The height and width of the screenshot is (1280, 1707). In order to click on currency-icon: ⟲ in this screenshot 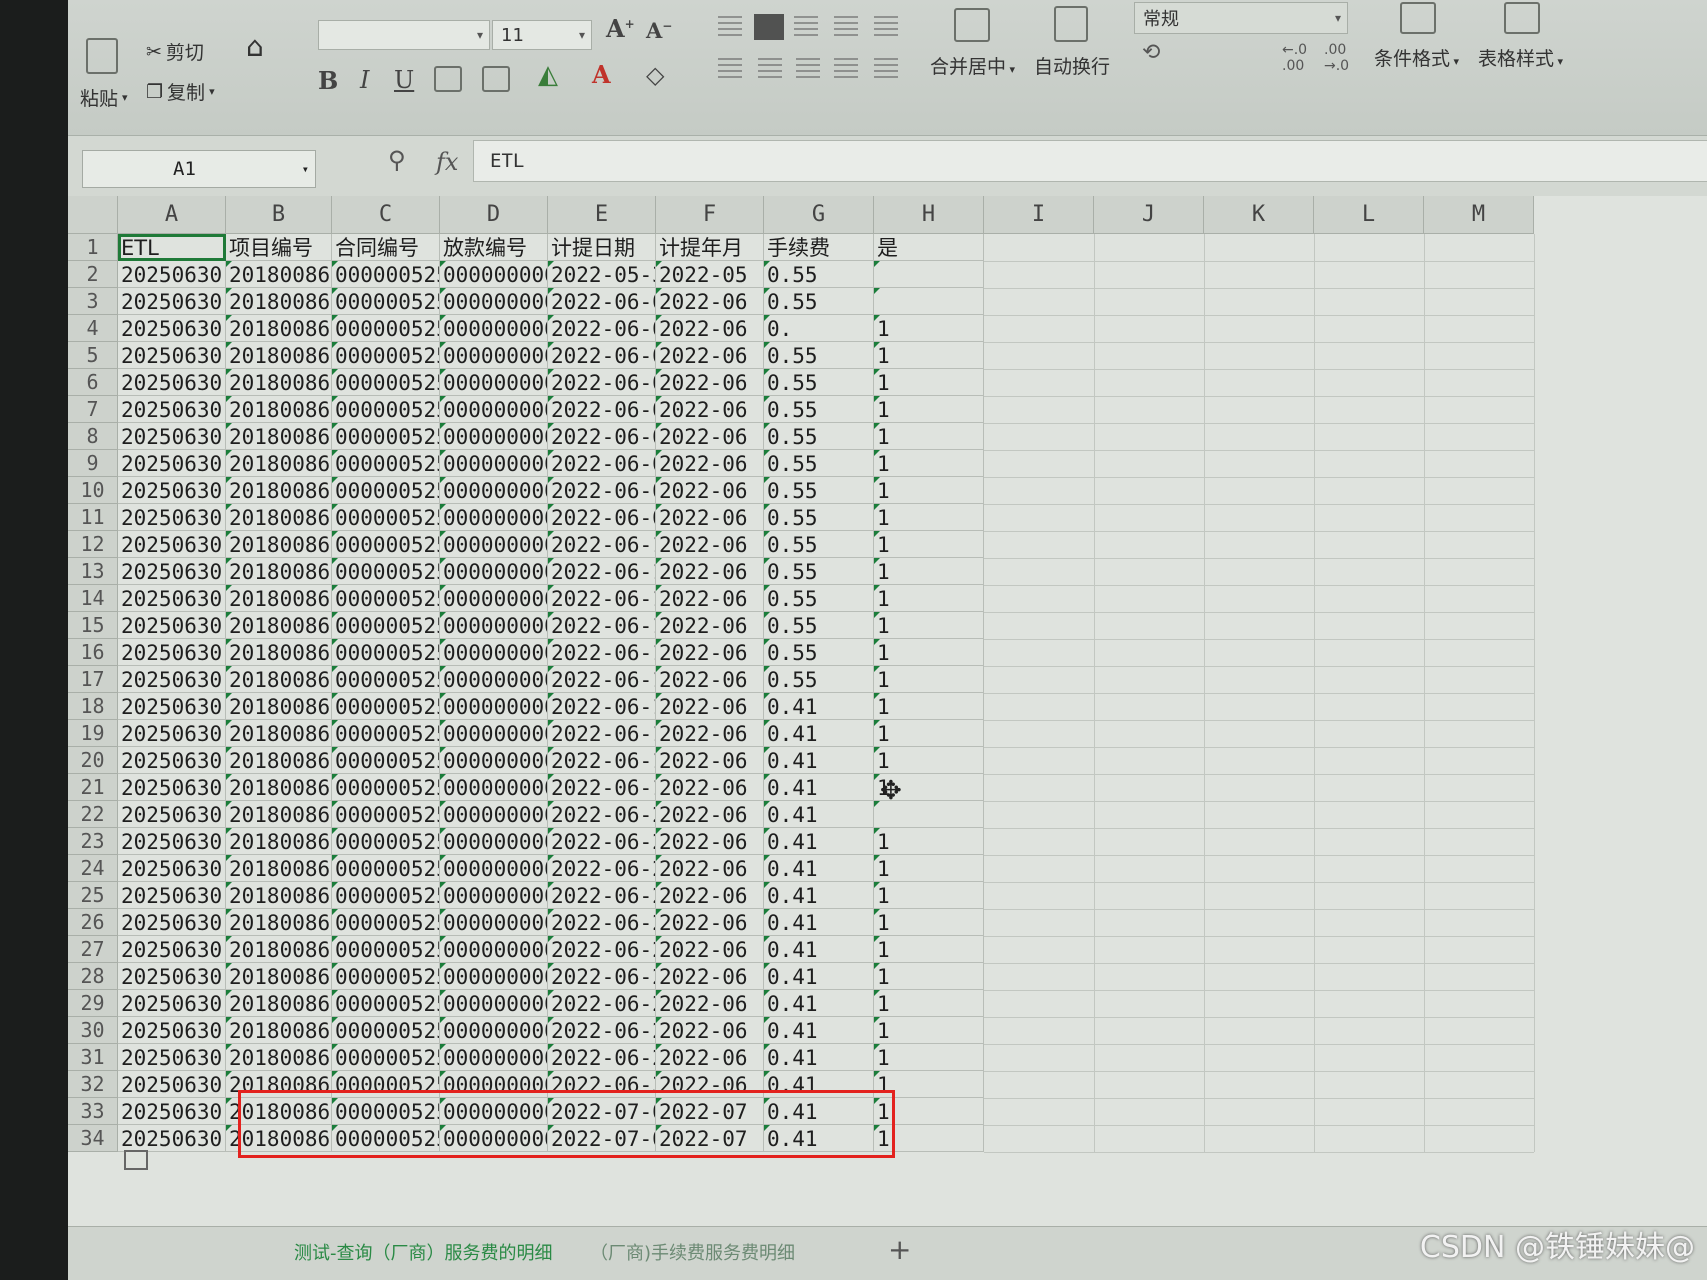, I will do `click(1151, 52)`.